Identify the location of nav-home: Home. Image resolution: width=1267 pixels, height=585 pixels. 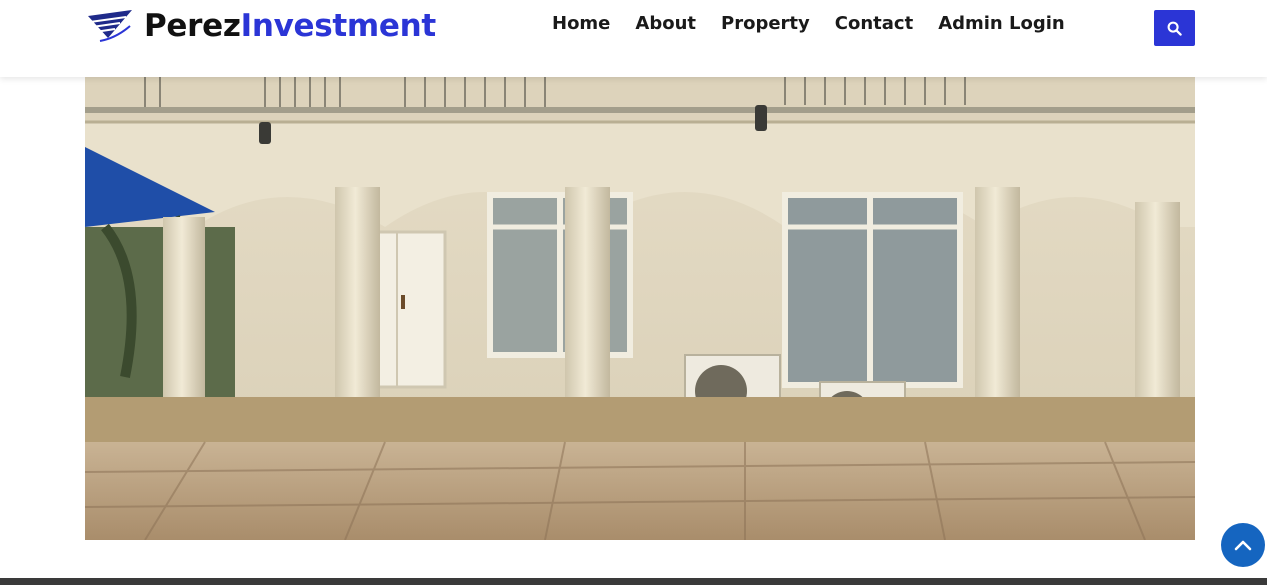
(581, 24).